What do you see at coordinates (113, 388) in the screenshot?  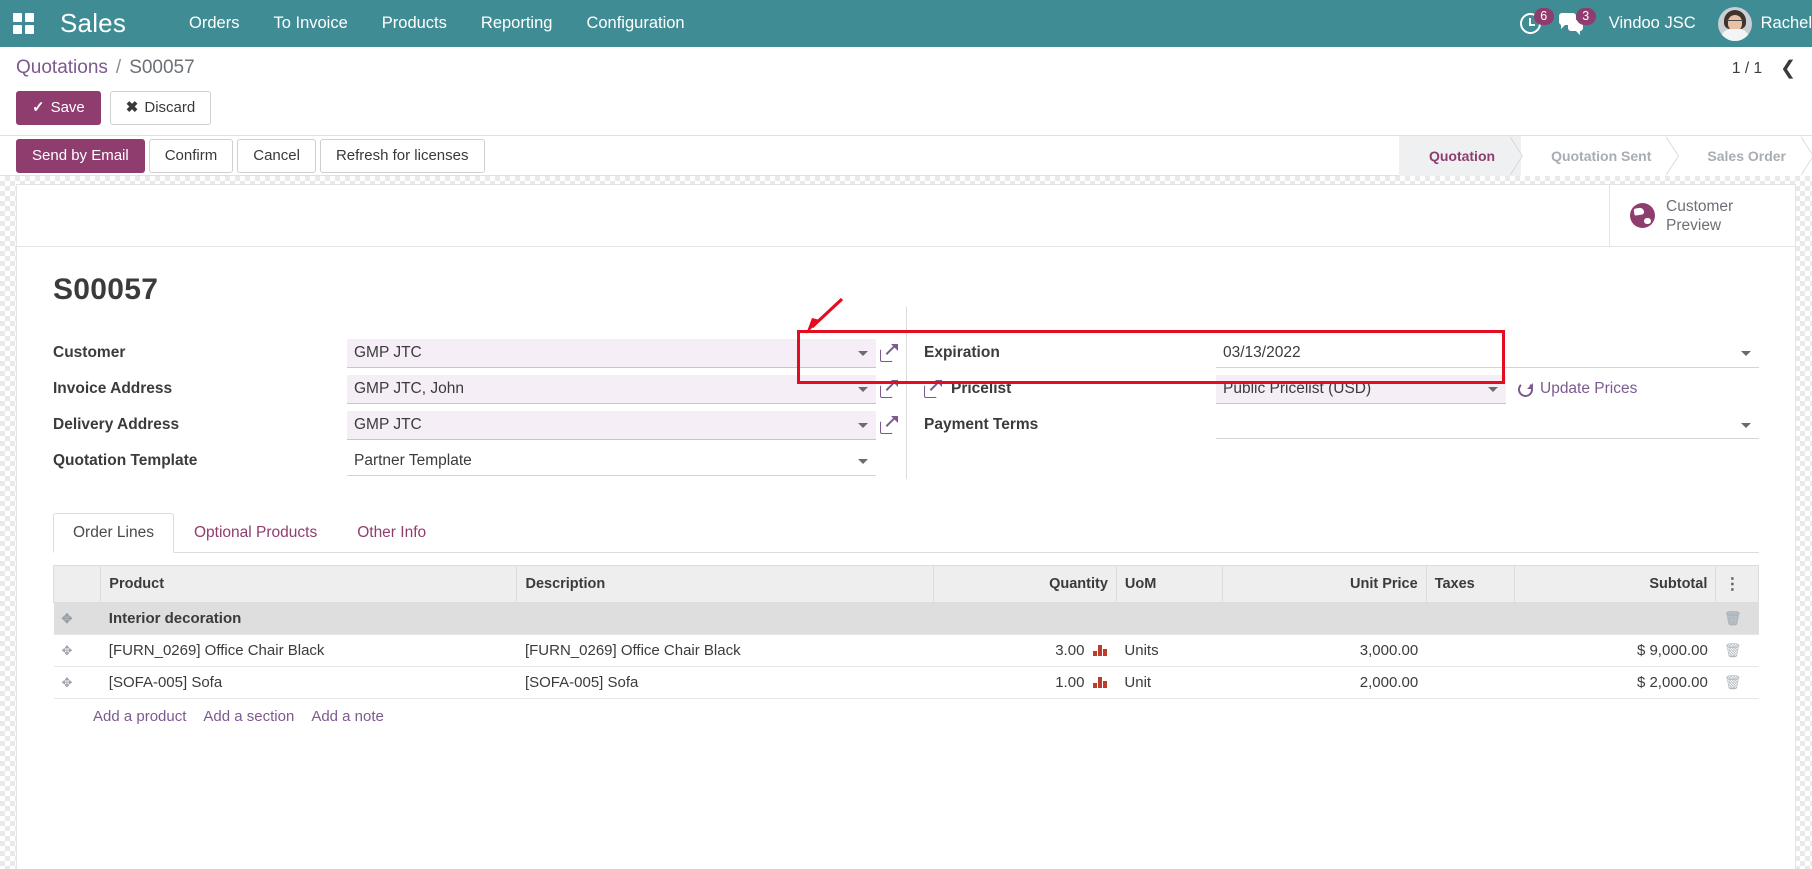 I see `label-invoice-address: Invoice Address` at bounding box center [113, 388].